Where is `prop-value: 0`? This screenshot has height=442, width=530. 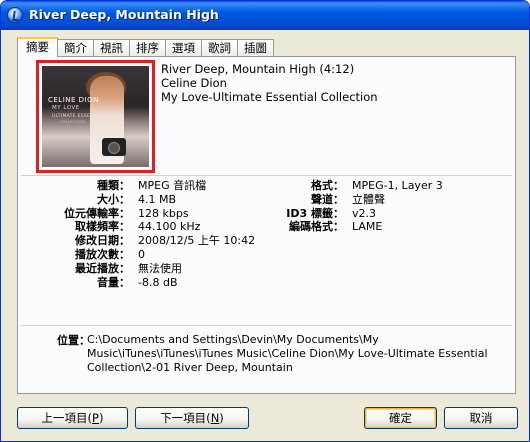 prop-value: 0 is located at coordinates (141, 254).